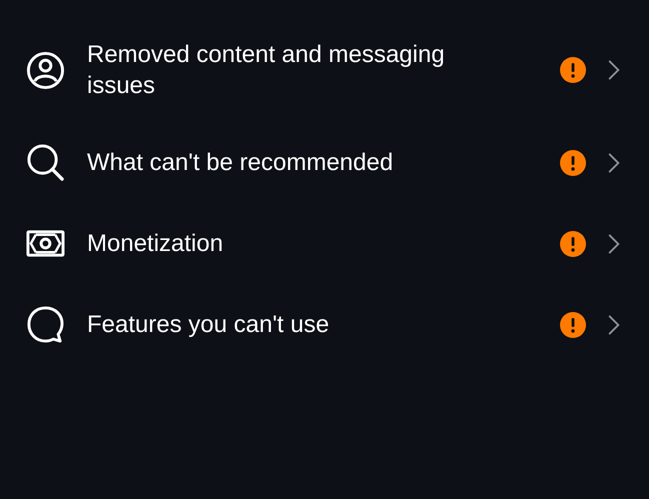 The height and width of the screenshot is (499, 649). I want to click on menu-item-label: What can't be recommended, so click(240, 163).